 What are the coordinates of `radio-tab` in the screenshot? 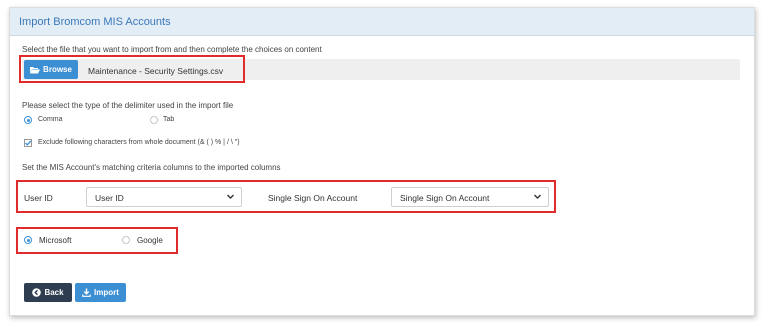 It's located at (154, 120).